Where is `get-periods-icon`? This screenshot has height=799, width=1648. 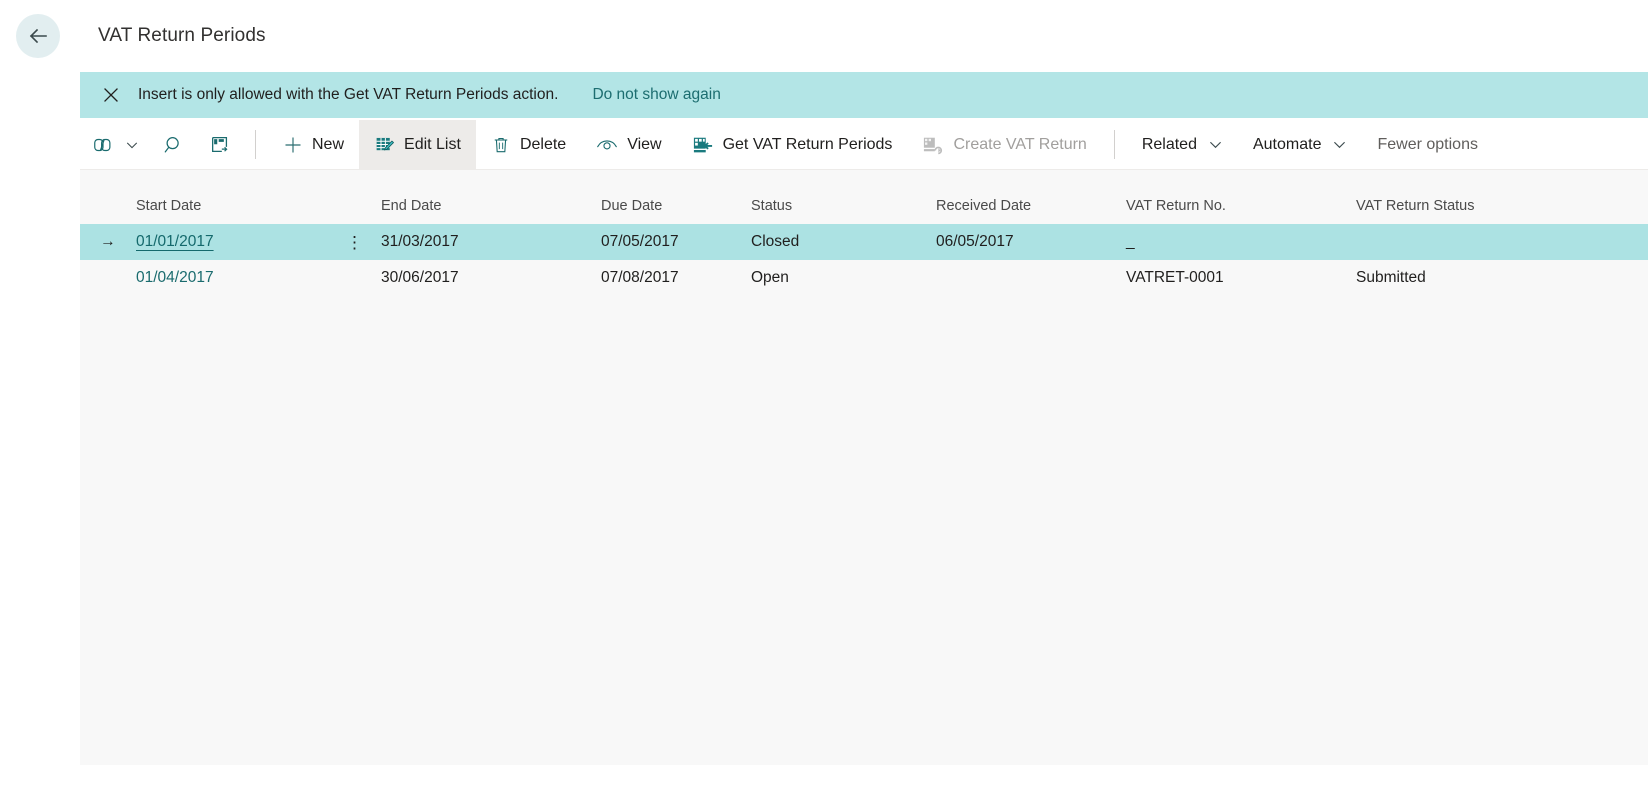 get-periods-icon is located at coordinates (702, 144).